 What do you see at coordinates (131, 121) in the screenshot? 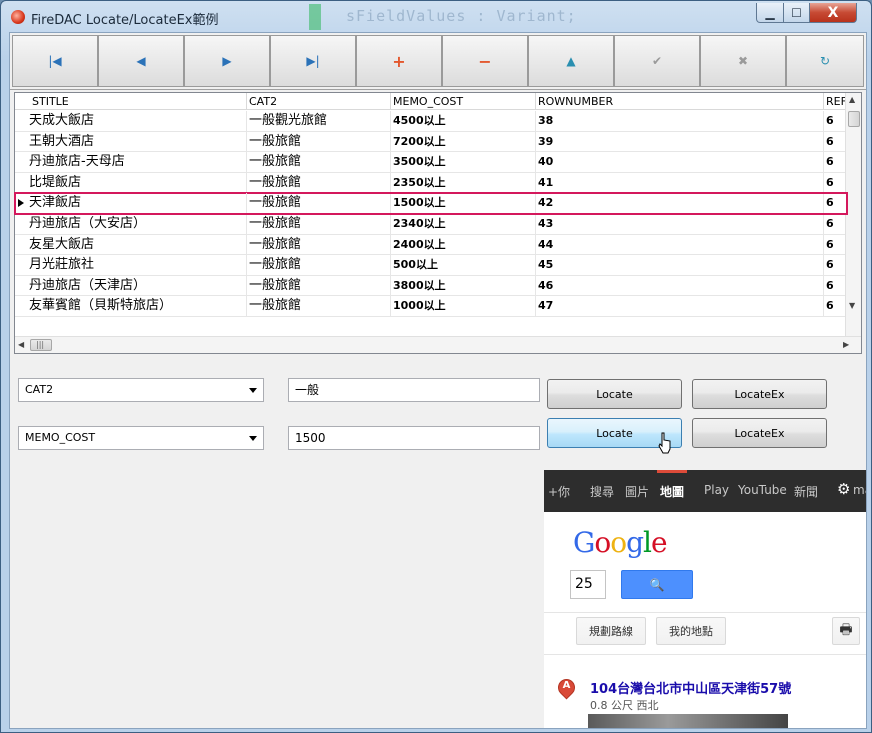
I see `table-cell: 天成大飯店` at bounding box center [131, 121].